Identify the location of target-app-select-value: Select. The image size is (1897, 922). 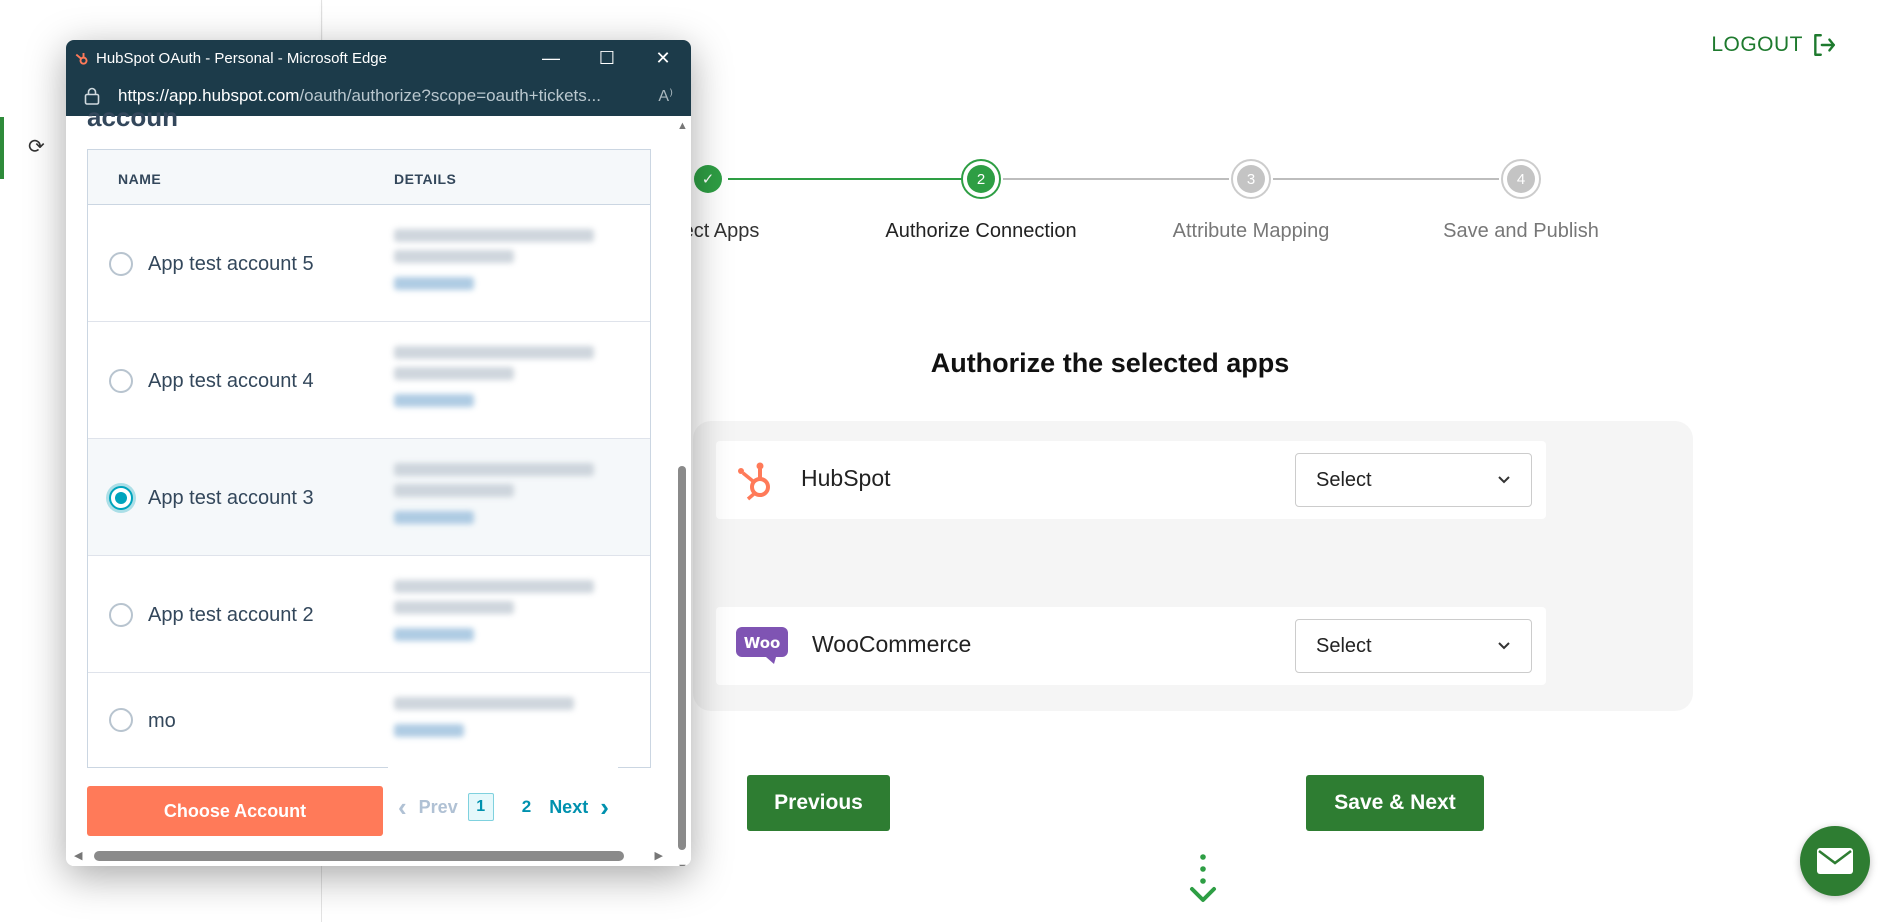
(1344, 645).